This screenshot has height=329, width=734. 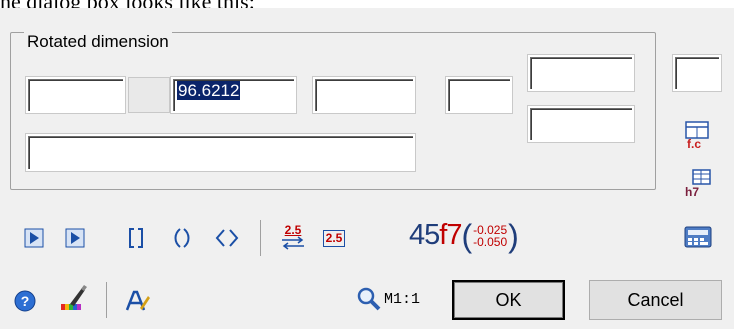 I want to click on help-icon: ?, so click(x=25, y=301).